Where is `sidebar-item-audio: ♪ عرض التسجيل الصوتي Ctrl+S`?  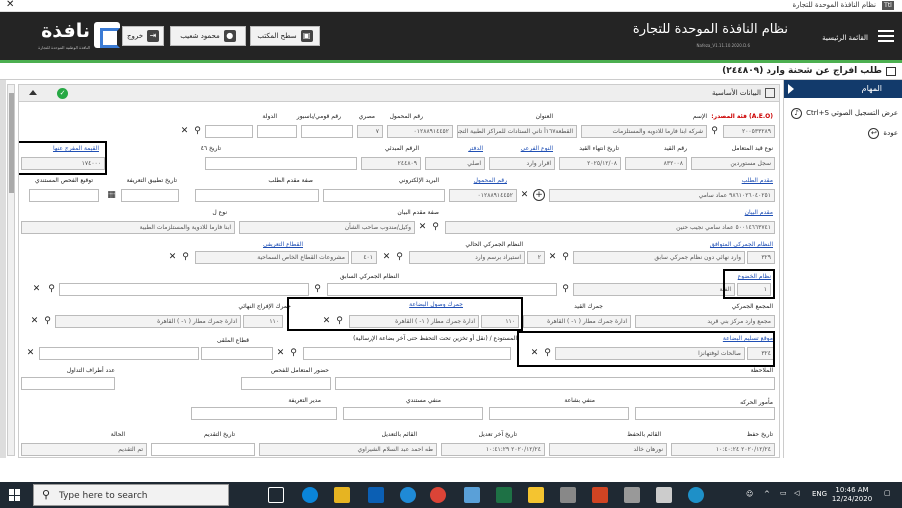
sidebar-item-audio: ♪ عرض التسجيل الصوتي Ctrl+S is located at coordinates (844, 113).